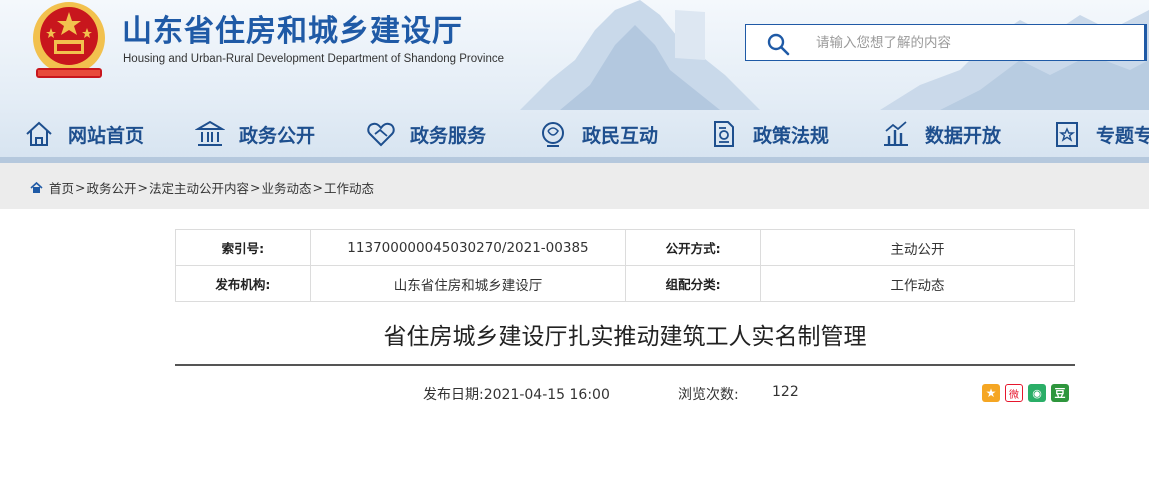 The height and width of the screenshot is (483, 1149). I want to click on nav-item-data-open: 数据开放, so click(941, 134).